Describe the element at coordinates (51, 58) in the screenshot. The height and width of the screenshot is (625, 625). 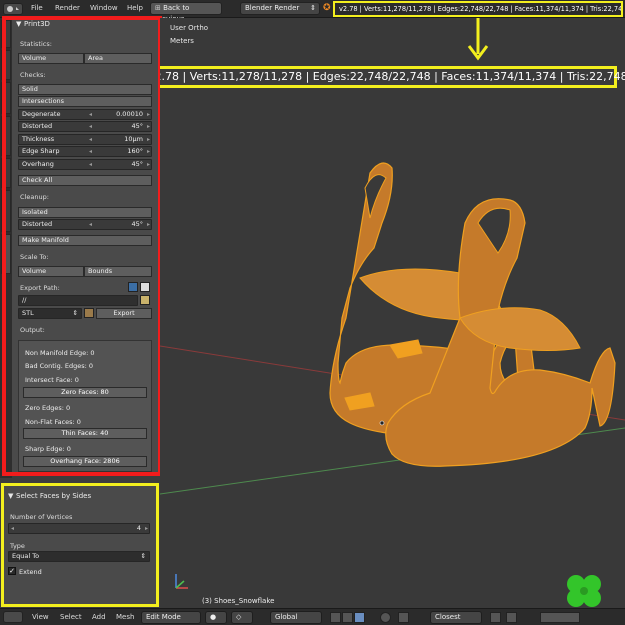
I see `volume-button: Volume` at that location.